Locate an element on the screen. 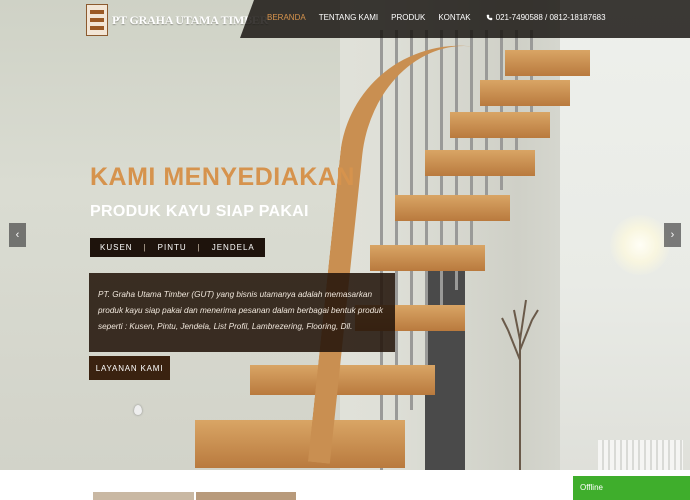 Image resolution: width=690 pixels, height=500 pixels. tag-pintu: PINTU is located at coordinates (172, 247).